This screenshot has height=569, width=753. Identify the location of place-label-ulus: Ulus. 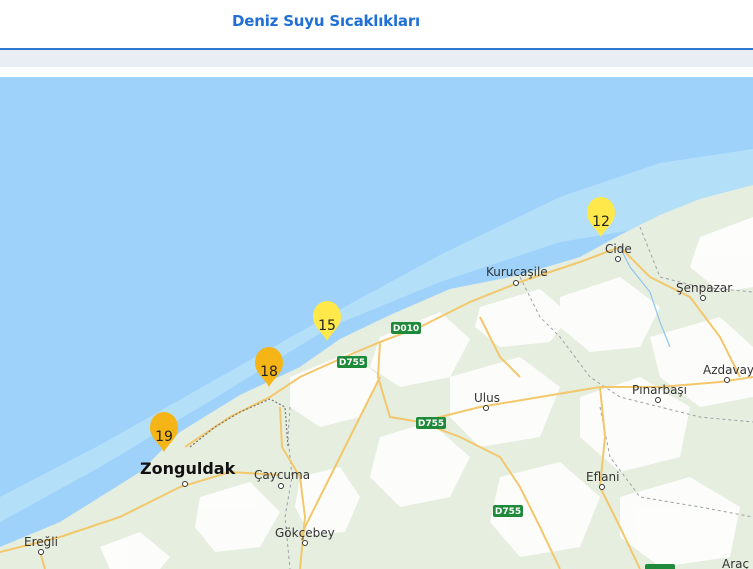
(487, 398).